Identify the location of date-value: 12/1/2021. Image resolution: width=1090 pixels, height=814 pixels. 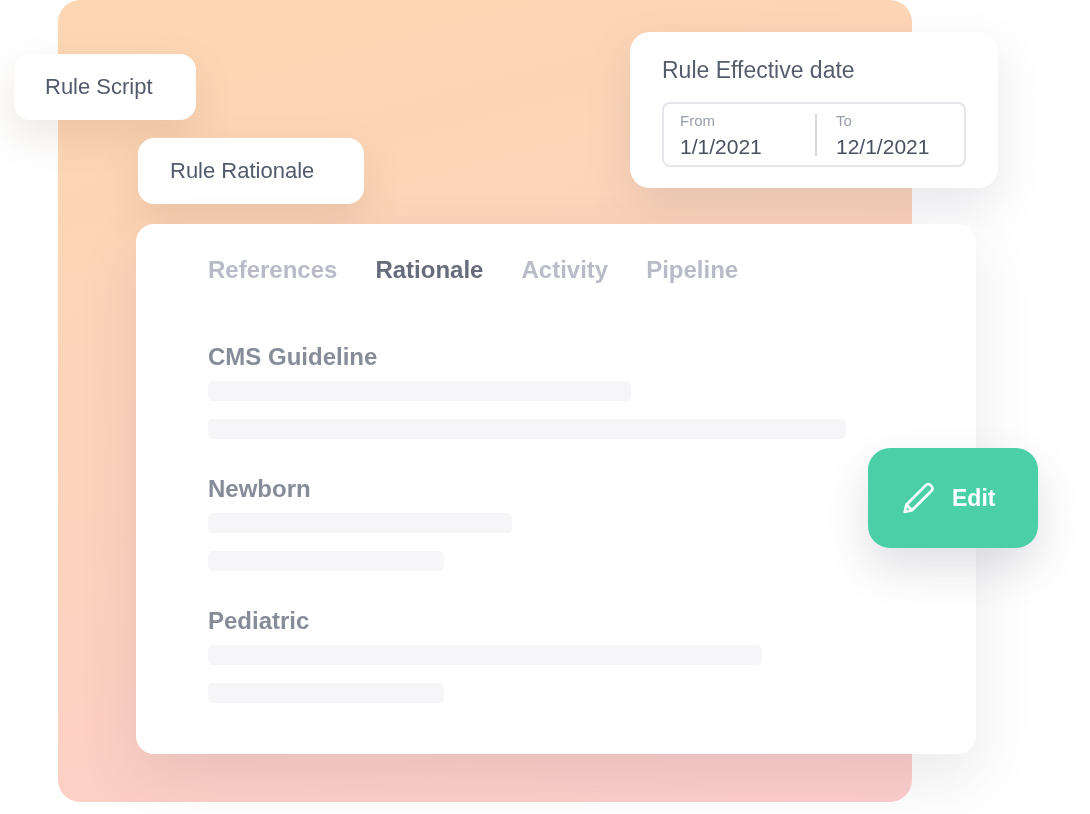
(883, 147).